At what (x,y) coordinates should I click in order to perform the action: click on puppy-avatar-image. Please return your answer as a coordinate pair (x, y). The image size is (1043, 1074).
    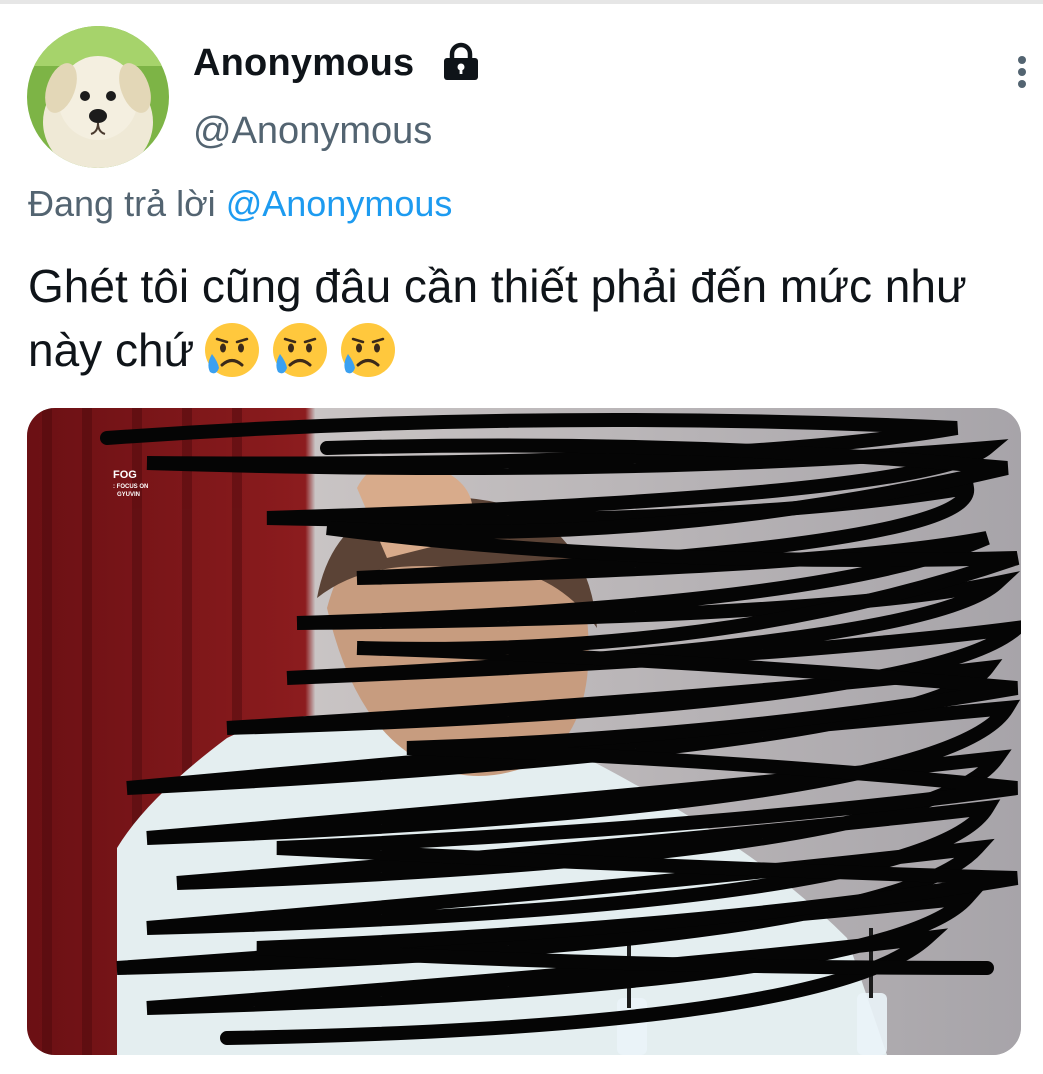
    Looking at the image, I should click on (98, 97).